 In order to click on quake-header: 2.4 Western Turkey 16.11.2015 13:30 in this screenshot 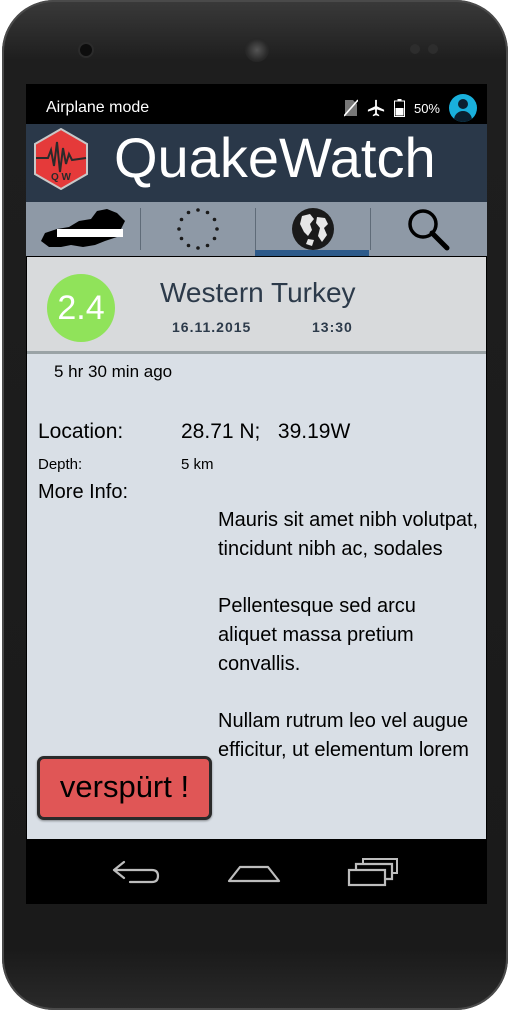, I will do `click(256, 305)`.